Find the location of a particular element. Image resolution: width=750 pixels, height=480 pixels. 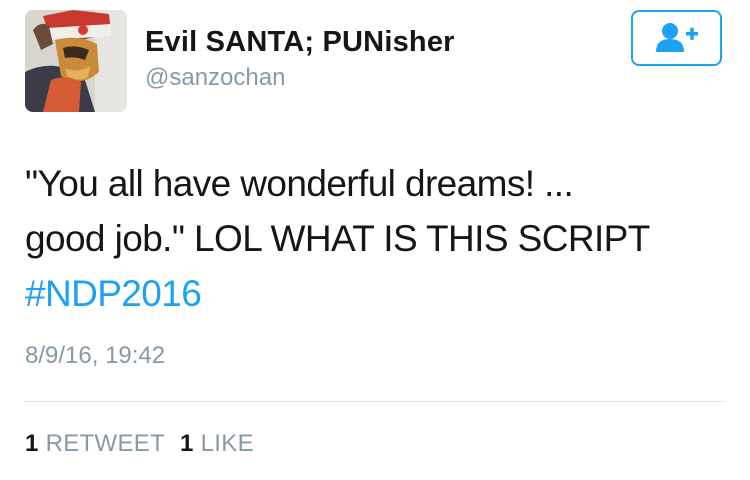

follow-button is located at coordinates (676, 38).